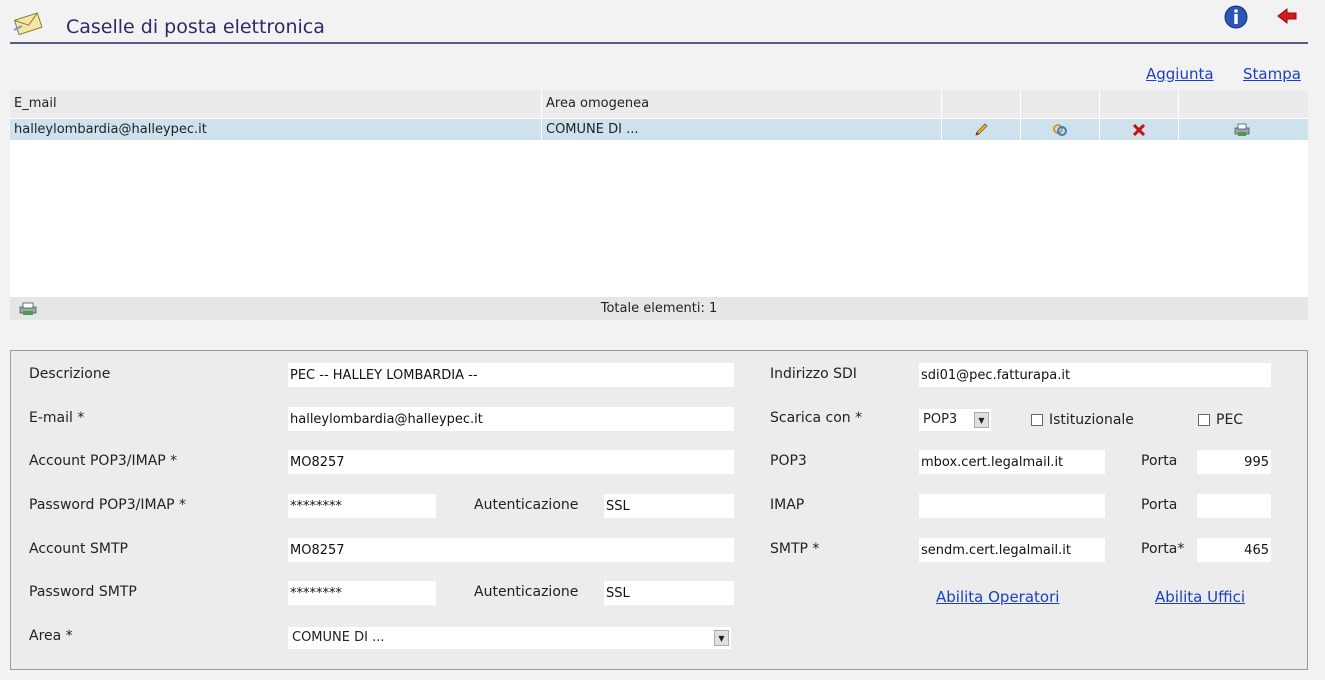 The image size is (1325, 680). Describe the element at coordinates (981, 104) in the screenshot. I see `column-header-edit` at that location.